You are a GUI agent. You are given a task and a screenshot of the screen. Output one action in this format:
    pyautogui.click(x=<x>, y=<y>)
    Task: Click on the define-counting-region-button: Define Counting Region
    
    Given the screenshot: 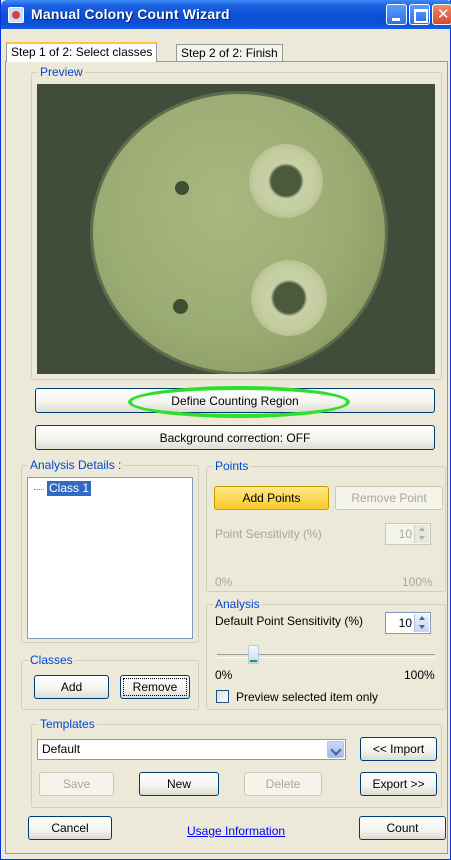 What is the action you would take?
    pyautogui.click(x=235, y=400)
    